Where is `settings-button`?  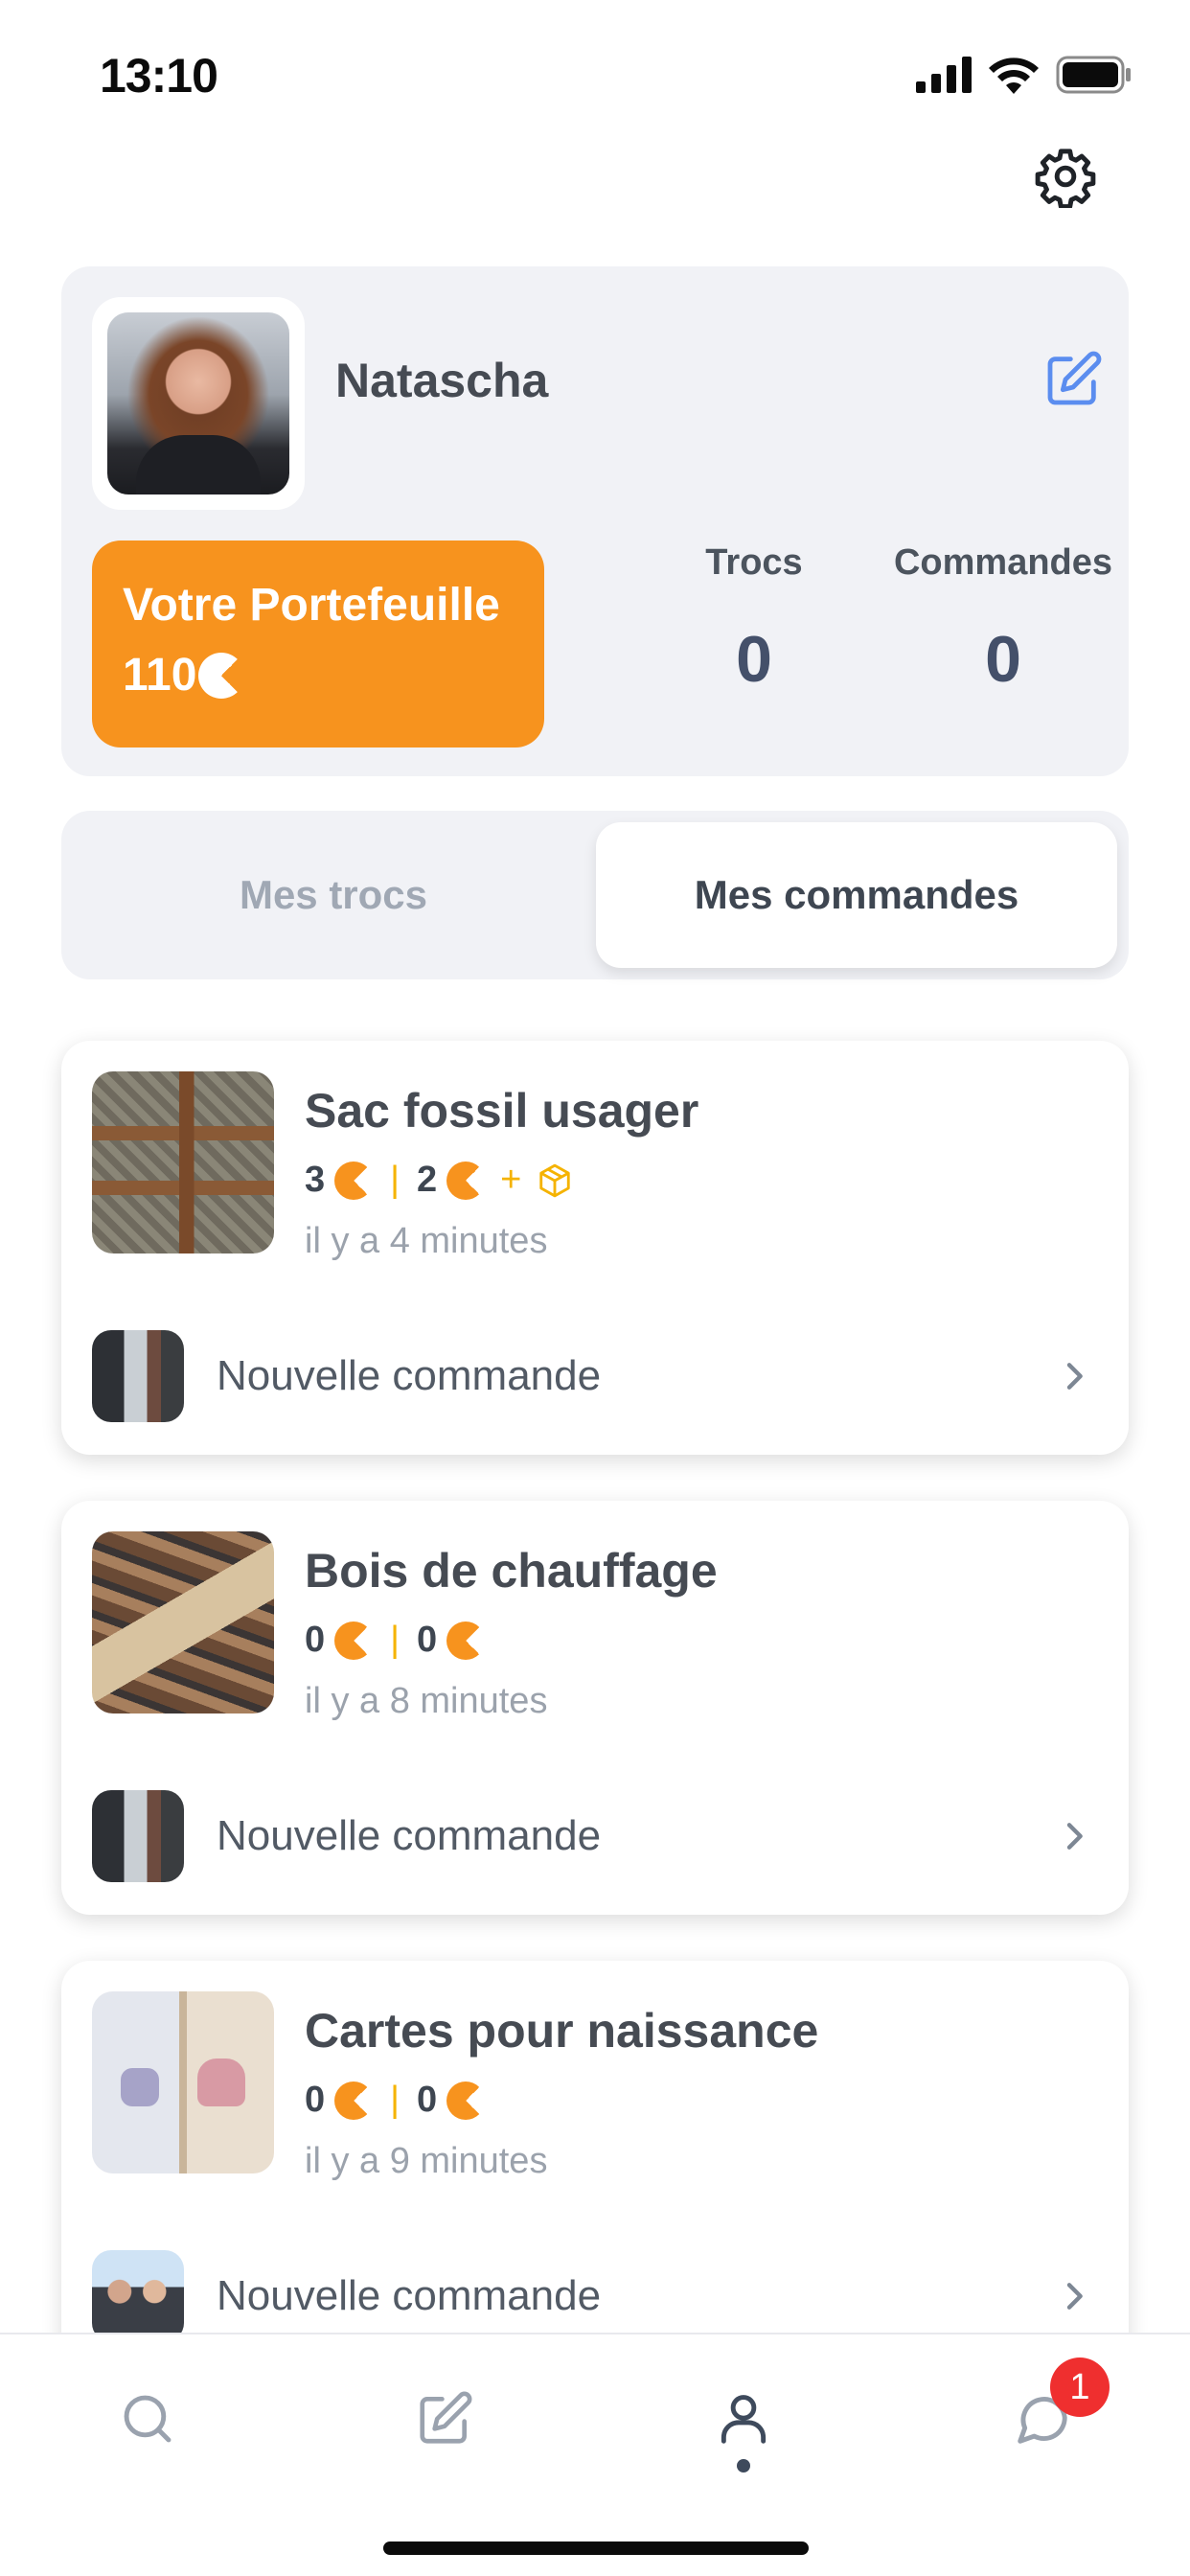
settings-button is located at coordinates (1066, 176).